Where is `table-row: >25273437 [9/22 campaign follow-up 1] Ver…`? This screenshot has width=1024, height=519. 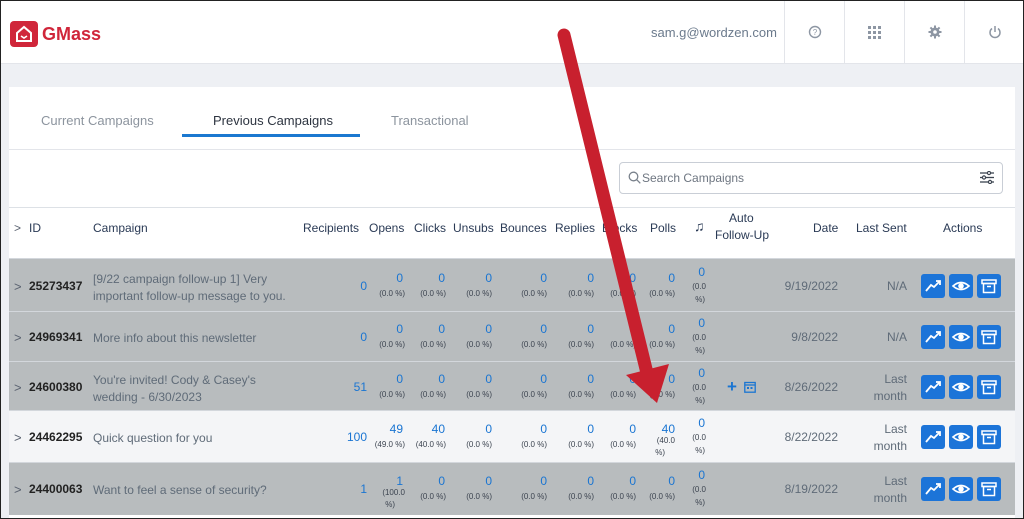 table-row: >25273437 [9/22 campaign follow-up 1] Ver… is located at coordinates (512, 285).